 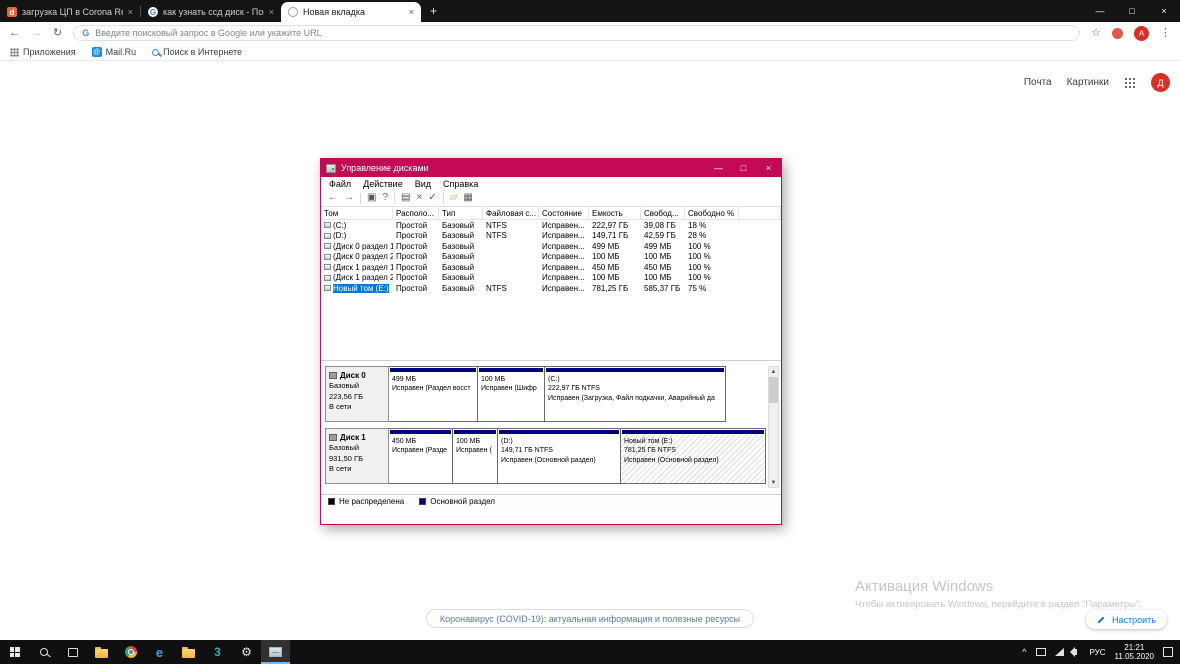 What do you see at coordinates (1126, 619) in the screenshot?
I see `customize-button: Настроить` at bounding box center [1126, 619].